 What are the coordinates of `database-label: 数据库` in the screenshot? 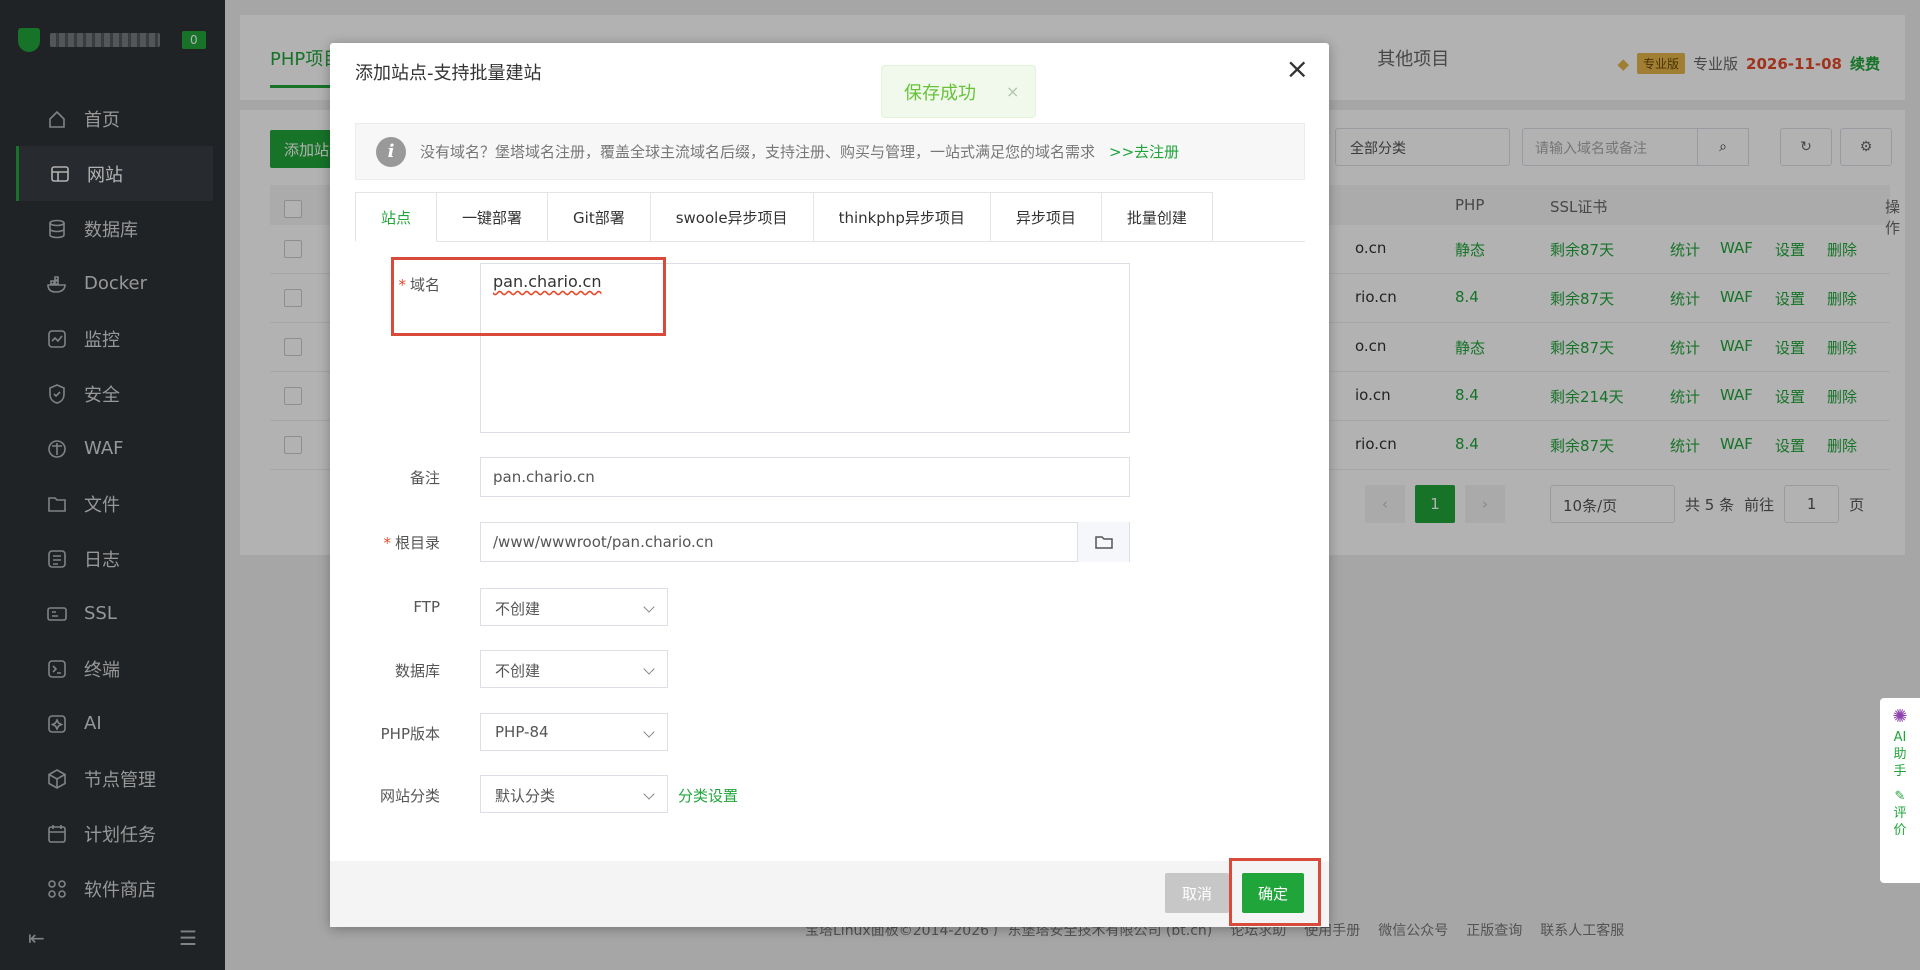 It's located at (417, 671).